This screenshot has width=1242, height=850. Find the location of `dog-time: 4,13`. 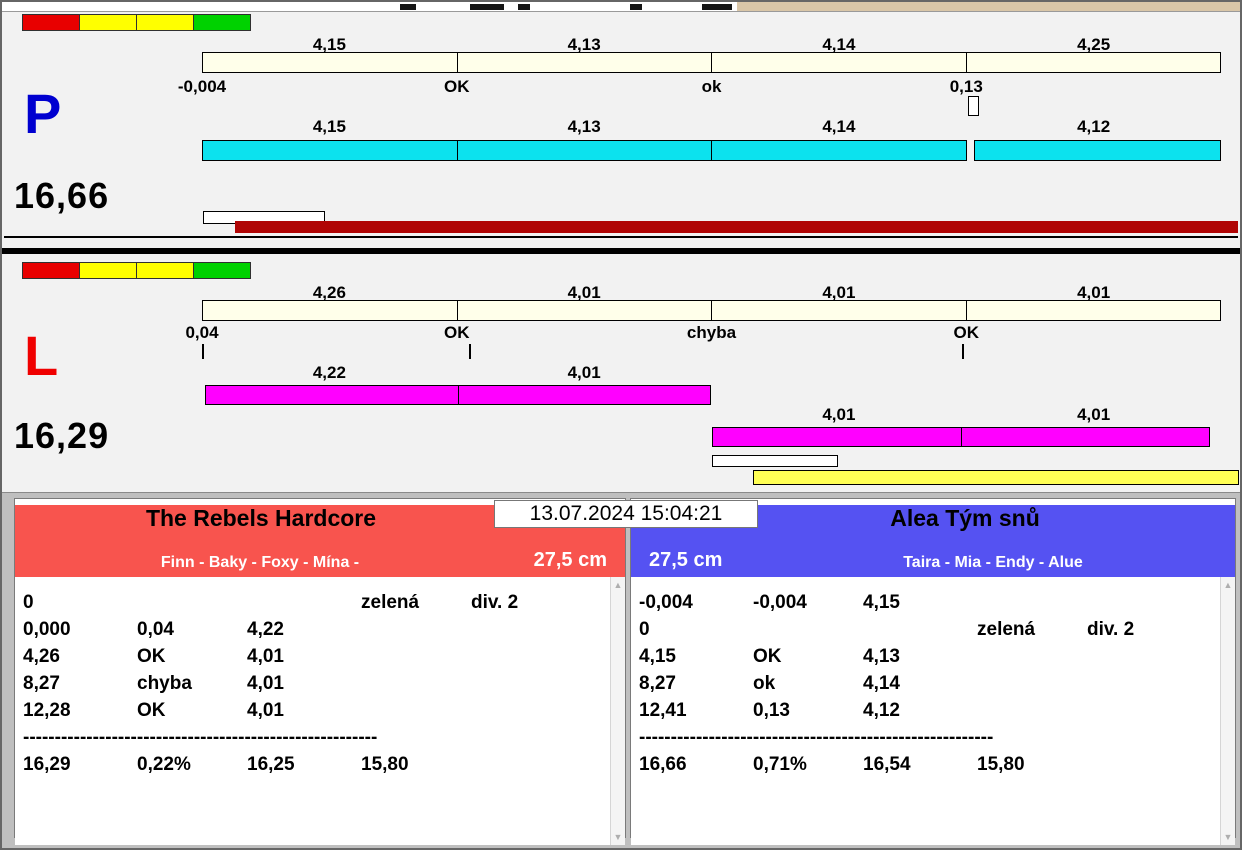

dog-time: 4,13 is located at coordinates (584, 126).